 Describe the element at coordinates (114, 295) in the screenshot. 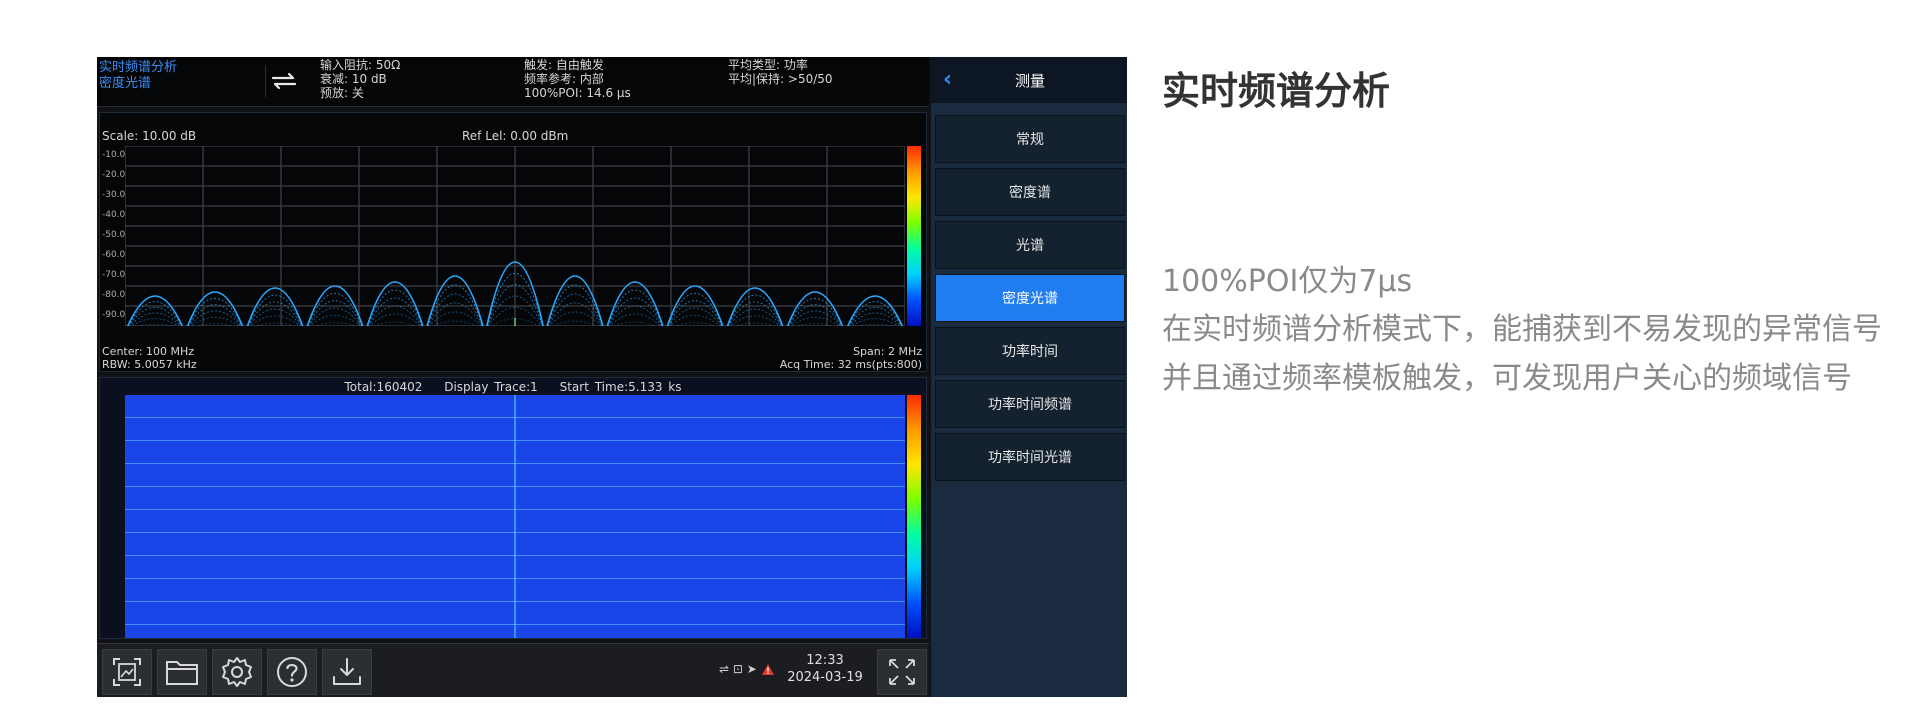

I see `y-tick-label: -80.0` at that location.